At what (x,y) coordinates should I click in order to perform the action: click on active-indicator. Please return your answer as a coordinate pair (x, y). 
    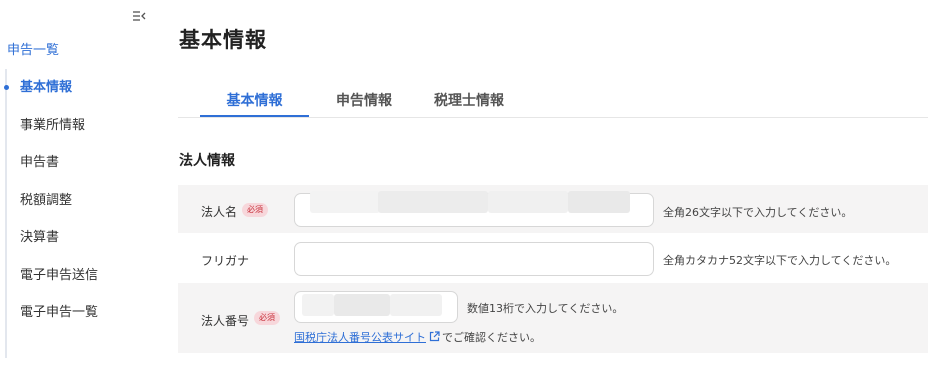
    Looking at the image, I should click on (6, 87).